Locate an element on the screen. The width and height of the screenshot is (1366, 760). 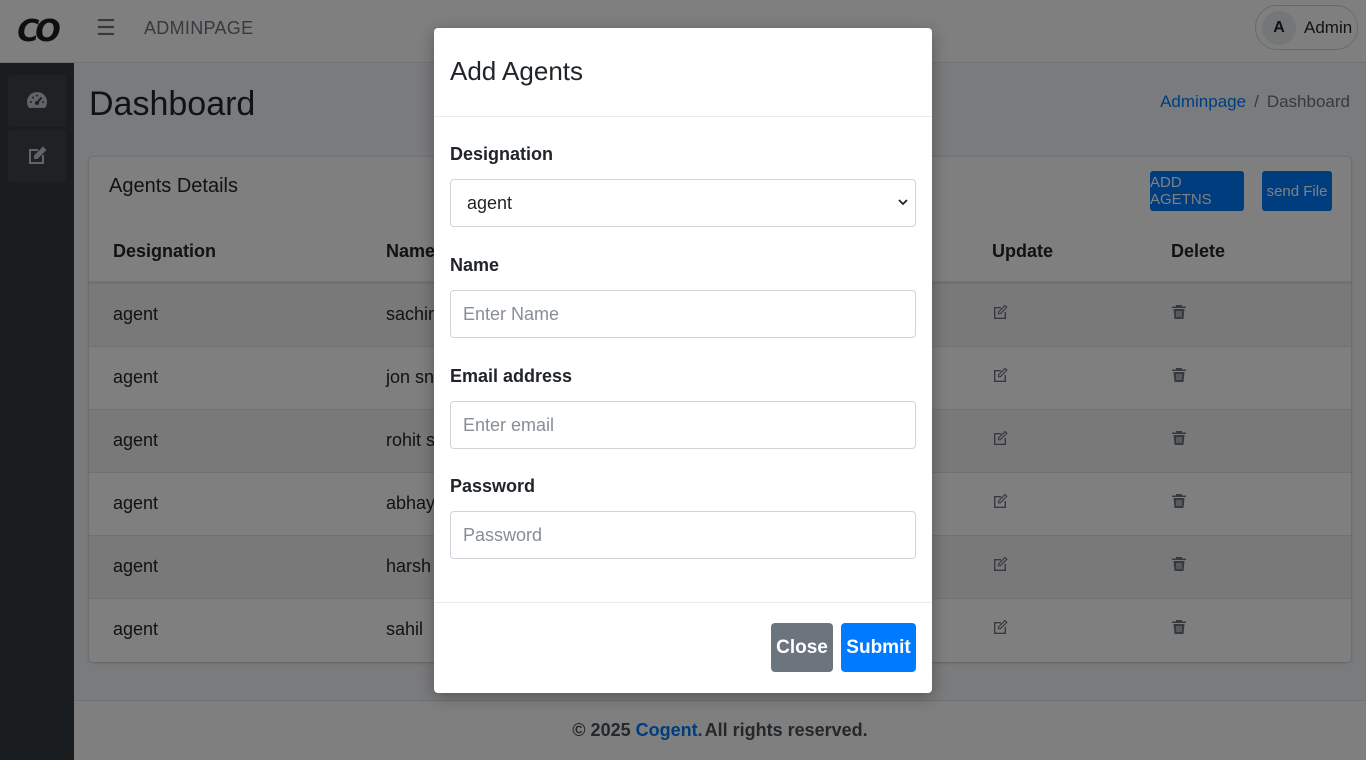
password-label: Password is located at coordinates (493, 486).